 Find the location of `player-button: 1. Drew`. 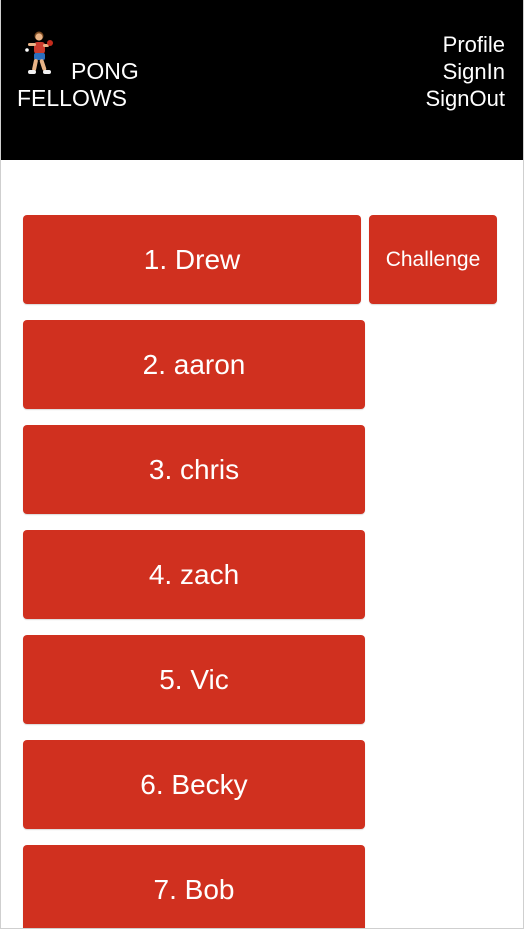

player-button: 1. Drew is located at coordinates (192, 259).